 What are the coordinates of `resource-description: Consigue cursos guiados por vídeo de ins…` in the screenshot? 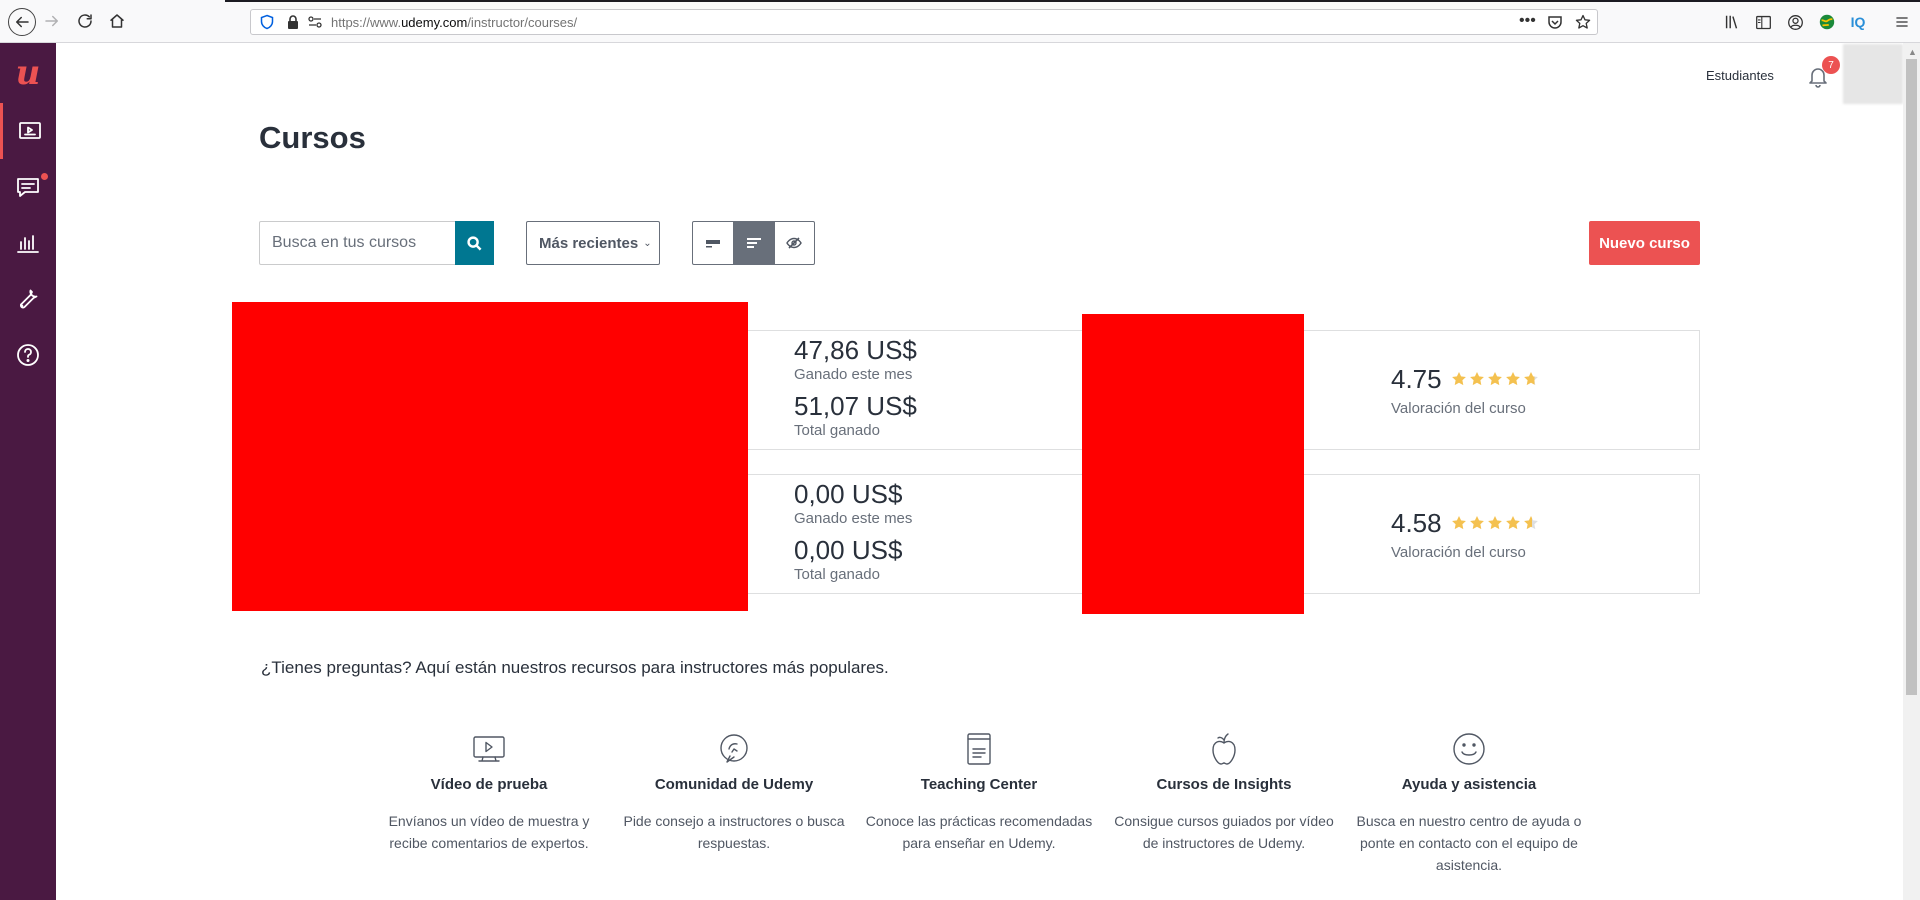 It's located at (1224, 832).